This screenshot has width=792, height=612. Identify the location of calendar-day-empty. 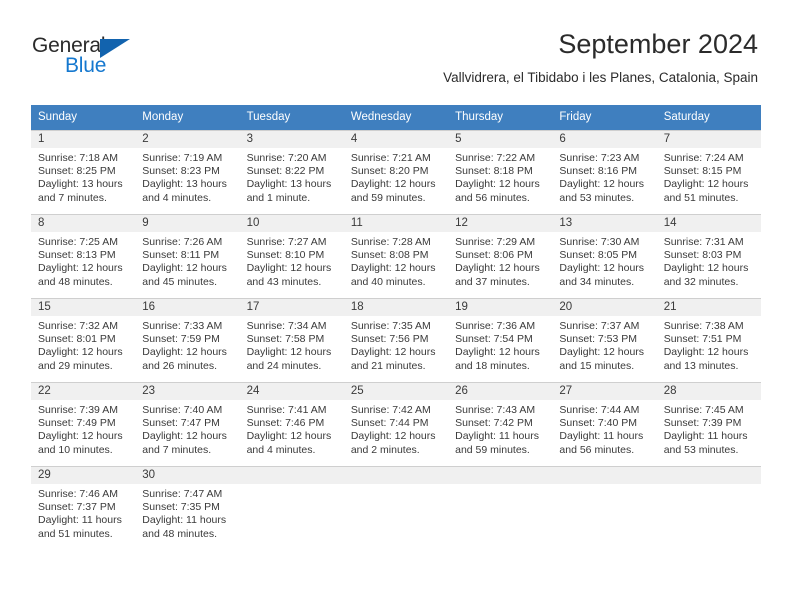
(396, 508).